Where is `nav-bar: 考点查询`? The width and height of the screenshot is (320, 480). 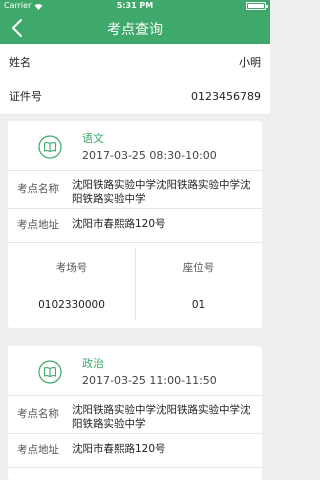
nav-bar: 考点查询 is located at coordinates (135, 28).